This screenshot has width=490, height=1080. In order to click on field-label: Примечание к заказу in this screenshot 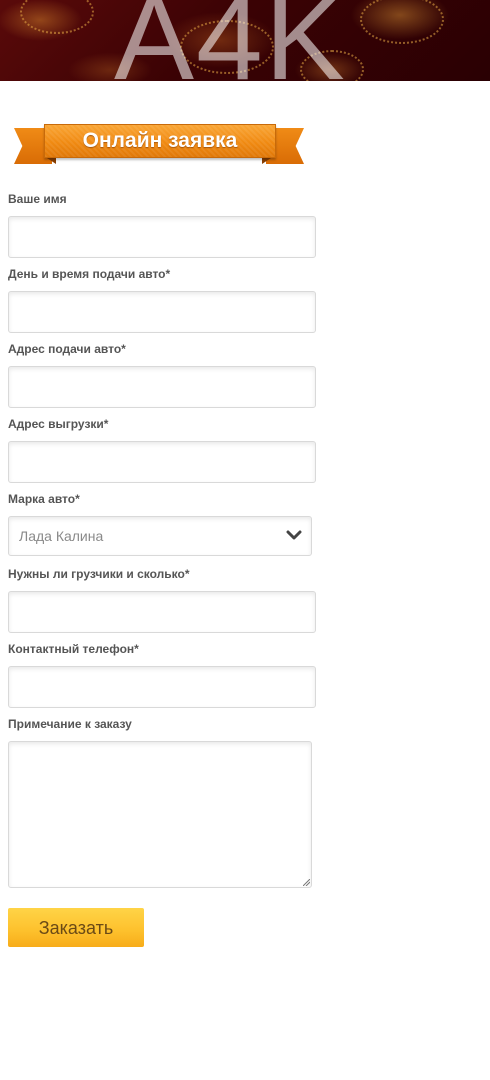, I will do `click(70, 724)`.